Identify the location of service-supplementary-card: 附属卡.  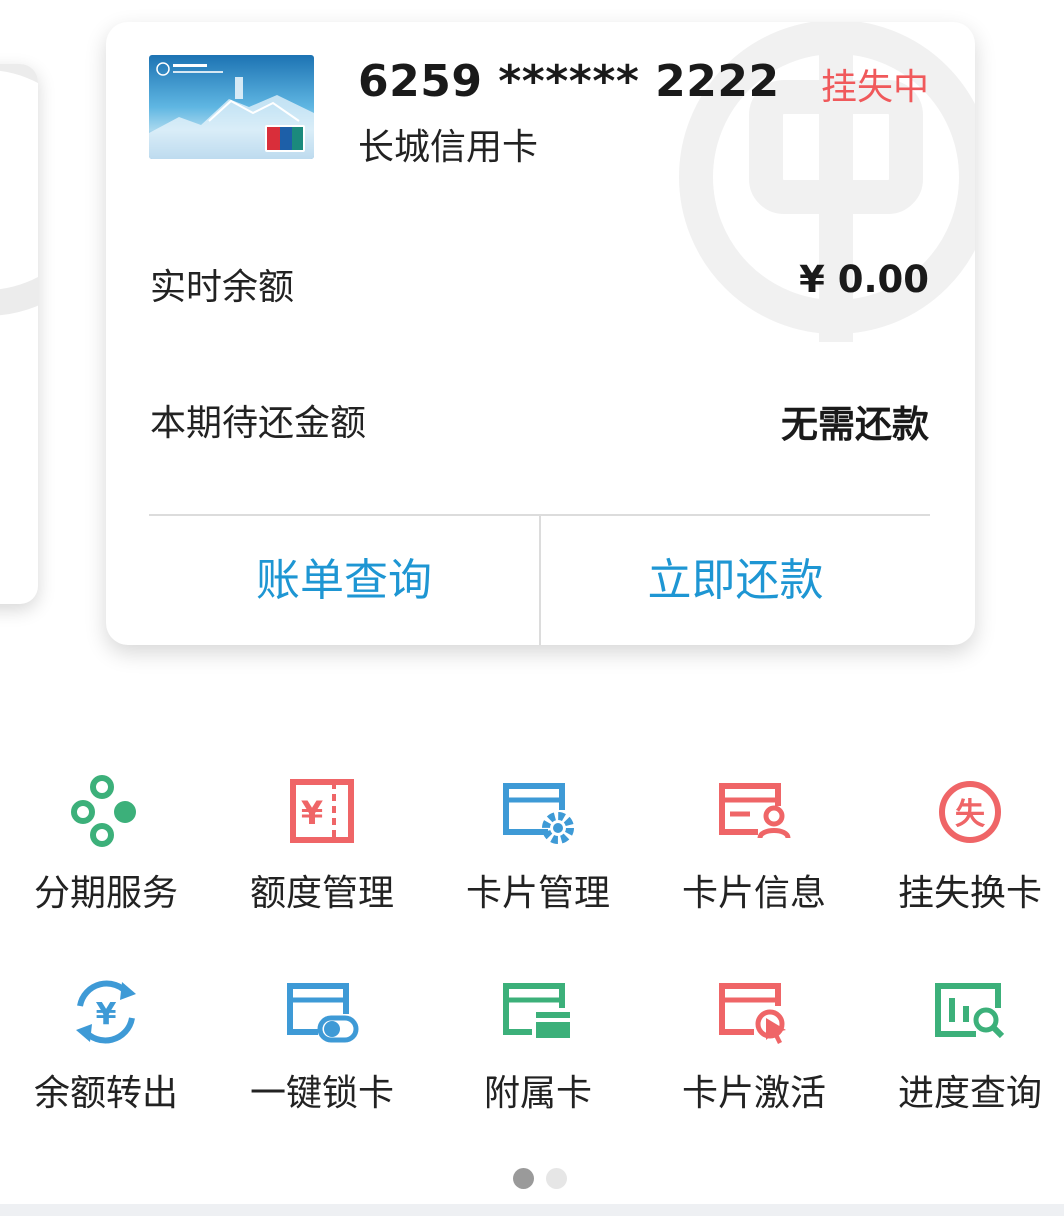
(538, 1044).